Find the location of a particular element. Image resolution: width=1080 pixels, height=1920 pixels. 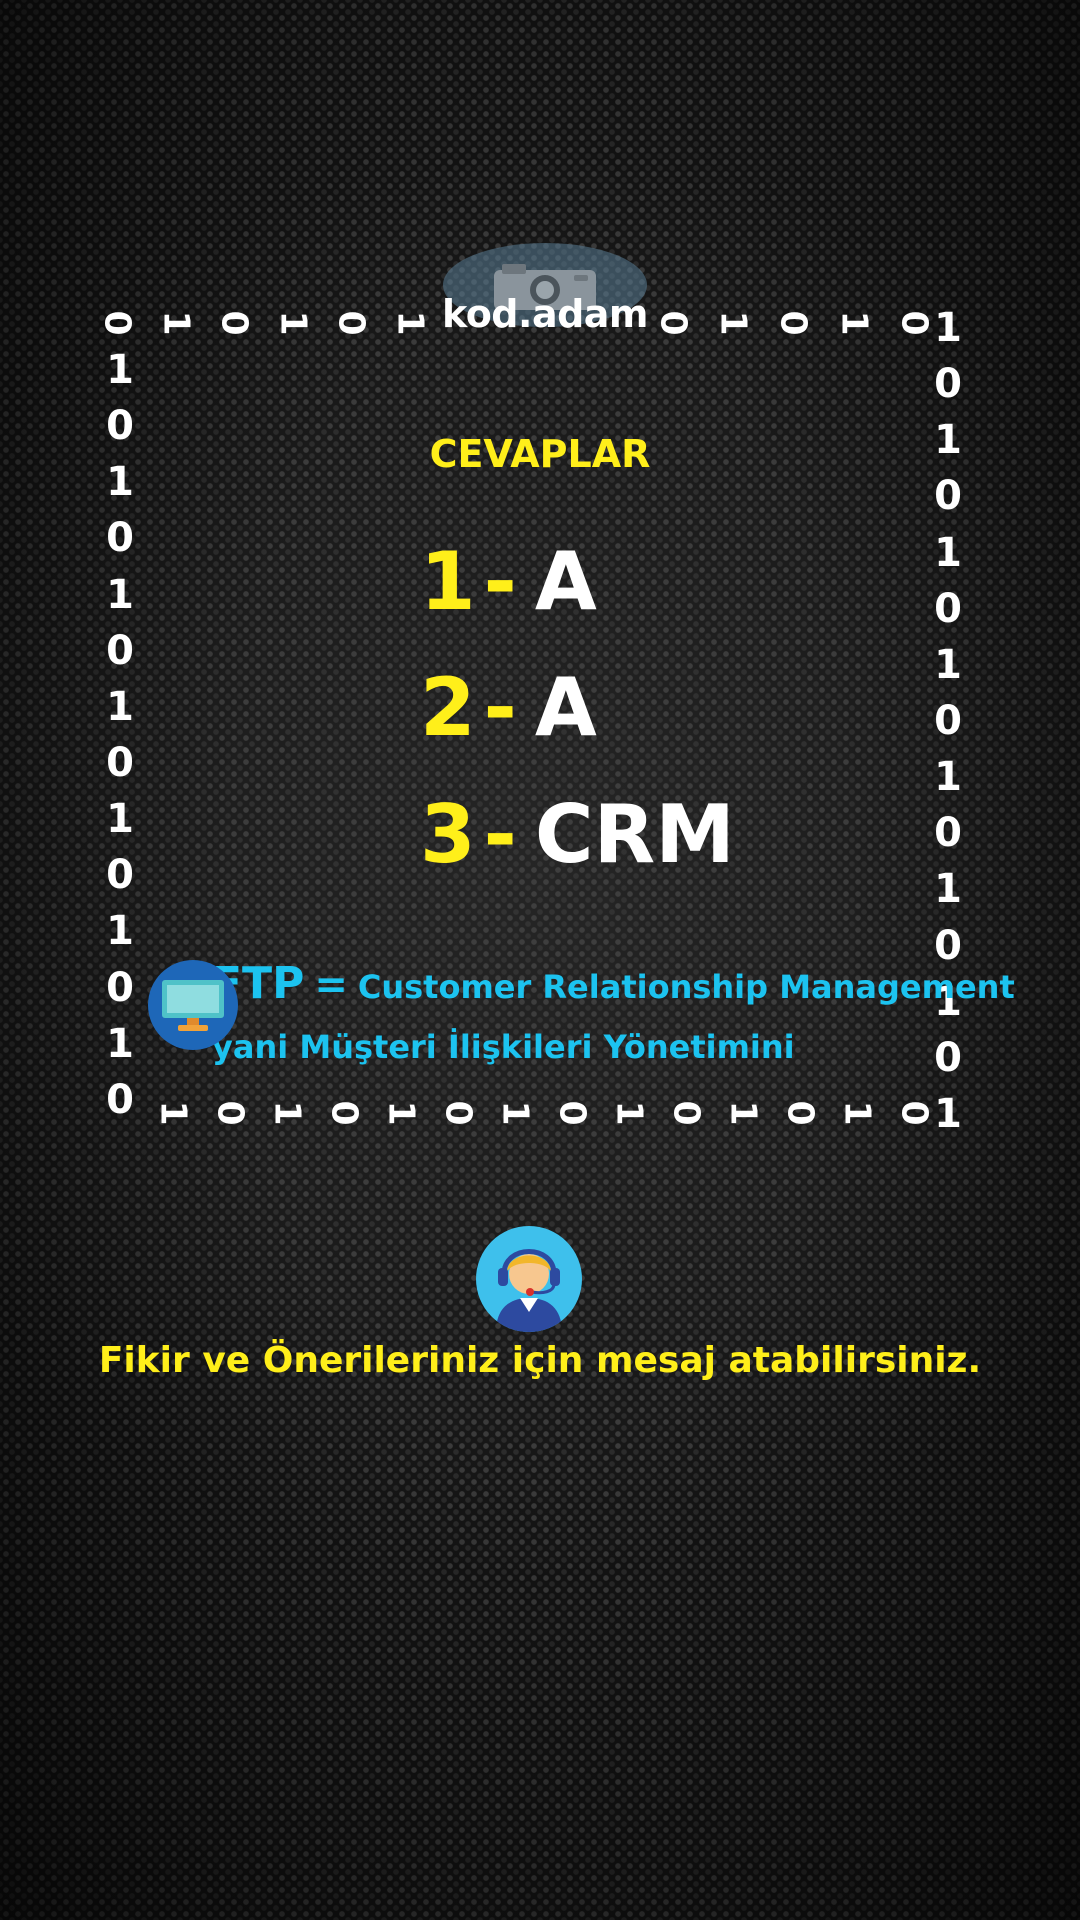

page-title: CEVAPLAR is located at coordinates (540, 454).